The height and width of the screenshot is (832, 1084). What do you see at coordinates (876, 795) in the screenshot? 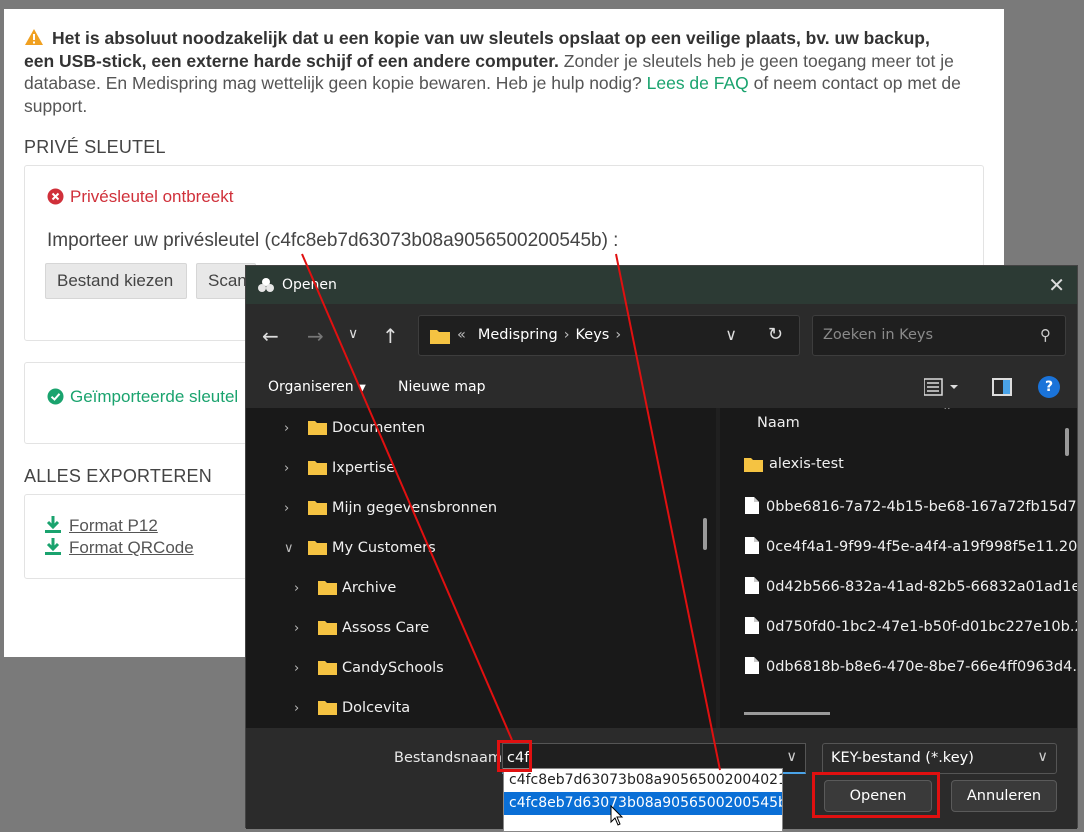
I see `open-button-annotation-box` at bounding box center [876, 795].